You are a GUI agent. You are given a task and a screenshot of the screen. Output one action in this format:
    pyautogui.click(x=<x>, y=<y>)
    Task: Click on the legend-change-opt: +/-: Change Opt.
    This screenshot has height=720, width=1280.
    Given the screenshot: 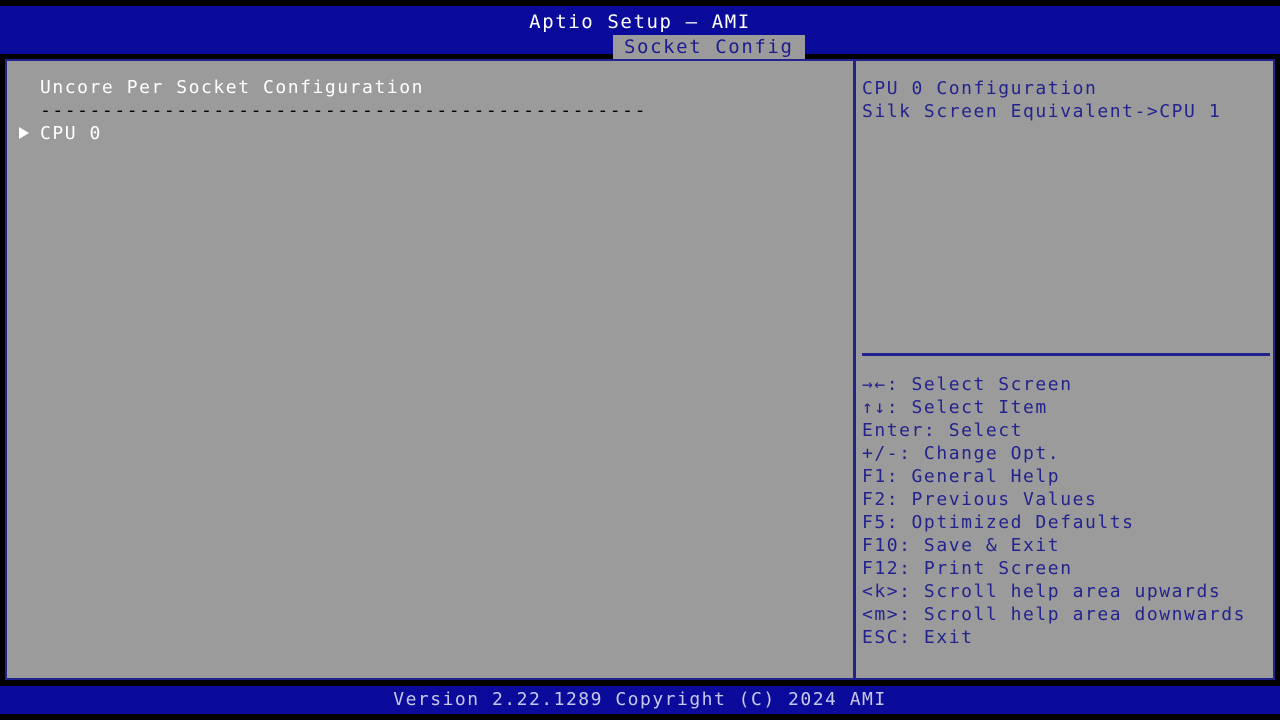 What is the action you would take?
    pyautogui.click(x=961, y=453)
    